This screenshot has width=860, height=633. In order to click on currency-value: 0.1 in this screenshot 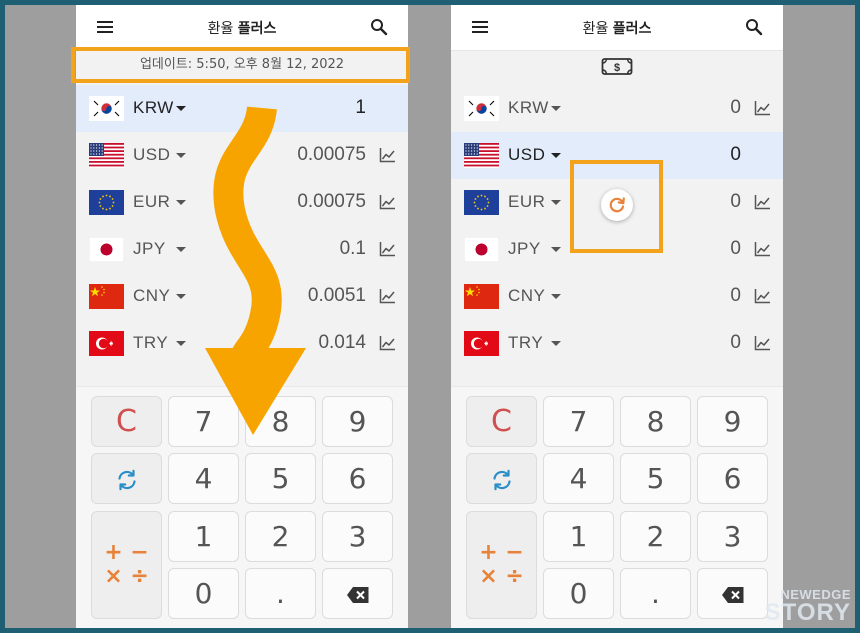, I will do `click(353, 249)`.